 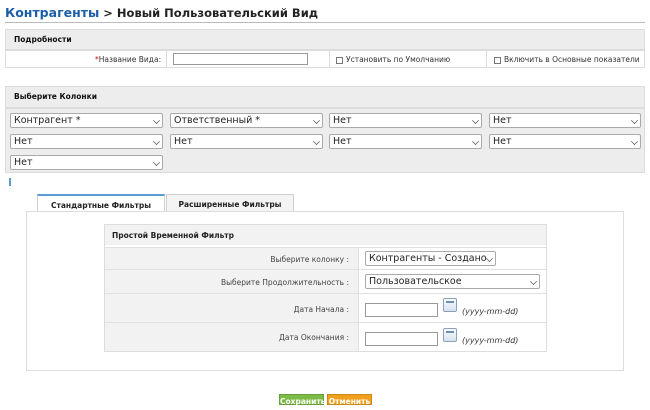 I want to click on title-divider, so click(x=325, y=22).